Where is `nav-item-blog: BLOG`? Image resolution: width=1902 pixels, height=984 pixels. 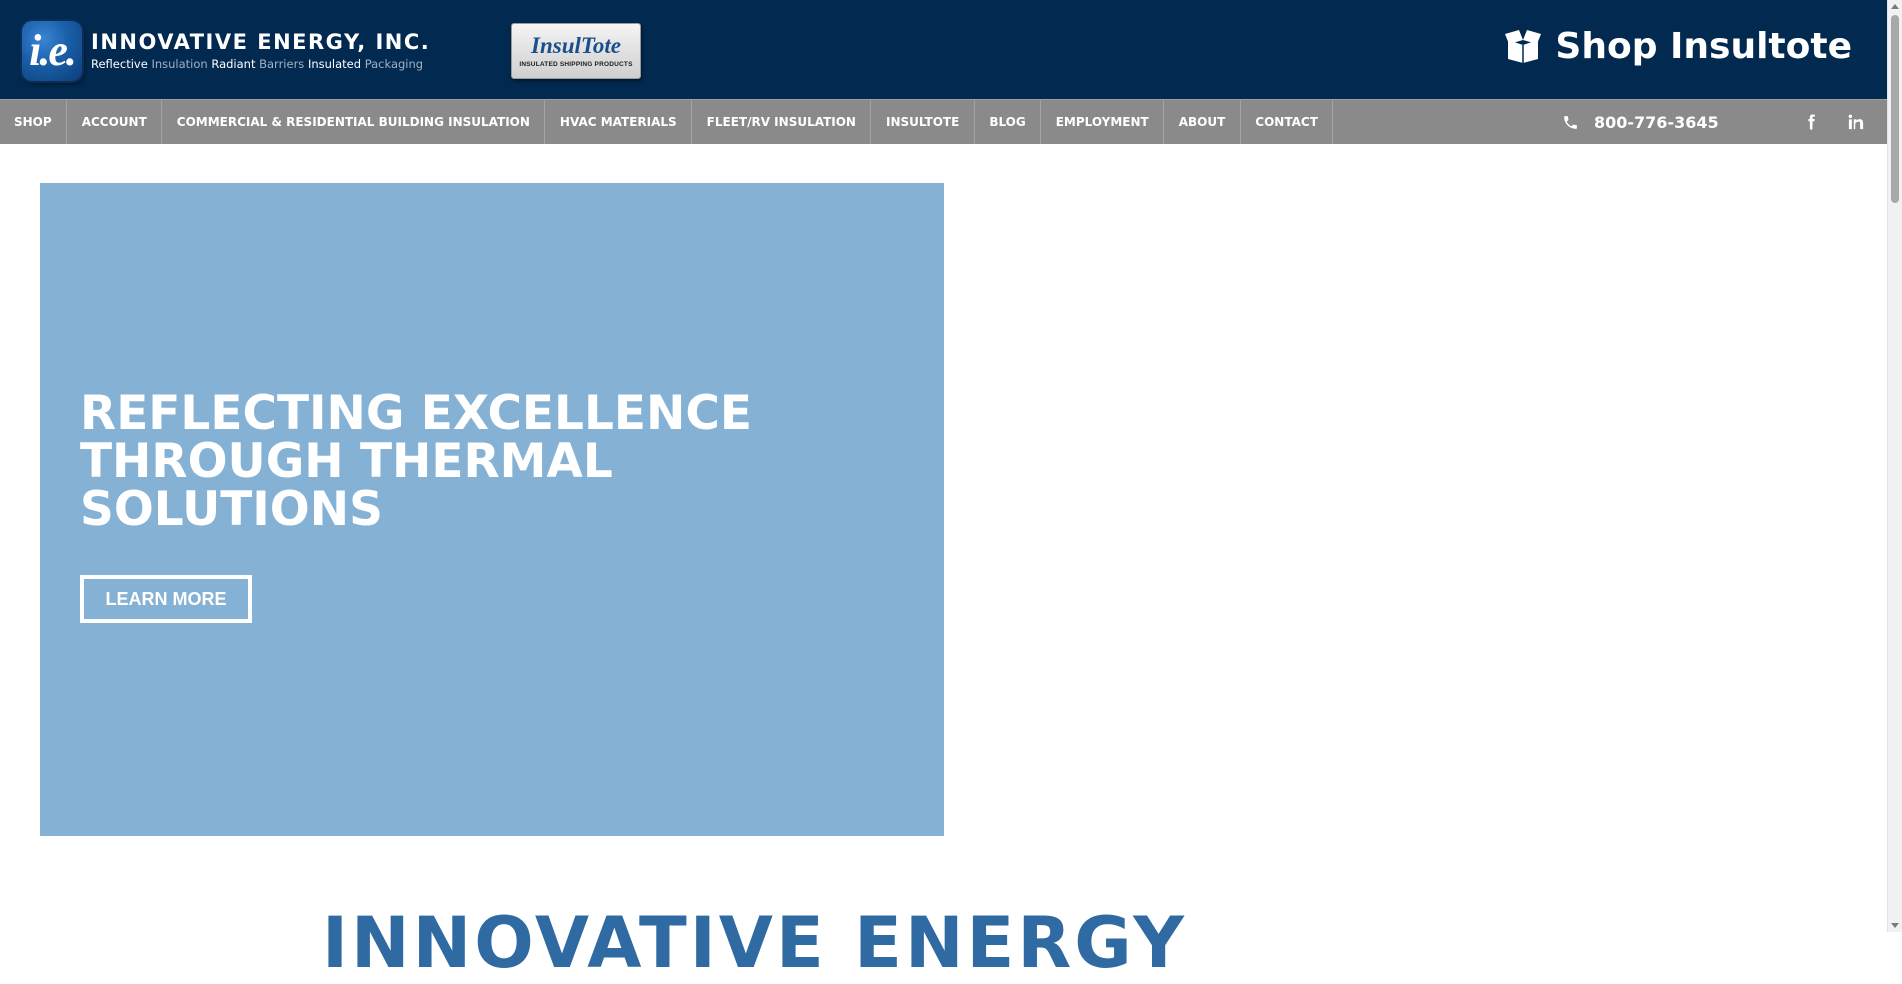 nav-item-blog: BLOG is located at coordinates (1008, 122).